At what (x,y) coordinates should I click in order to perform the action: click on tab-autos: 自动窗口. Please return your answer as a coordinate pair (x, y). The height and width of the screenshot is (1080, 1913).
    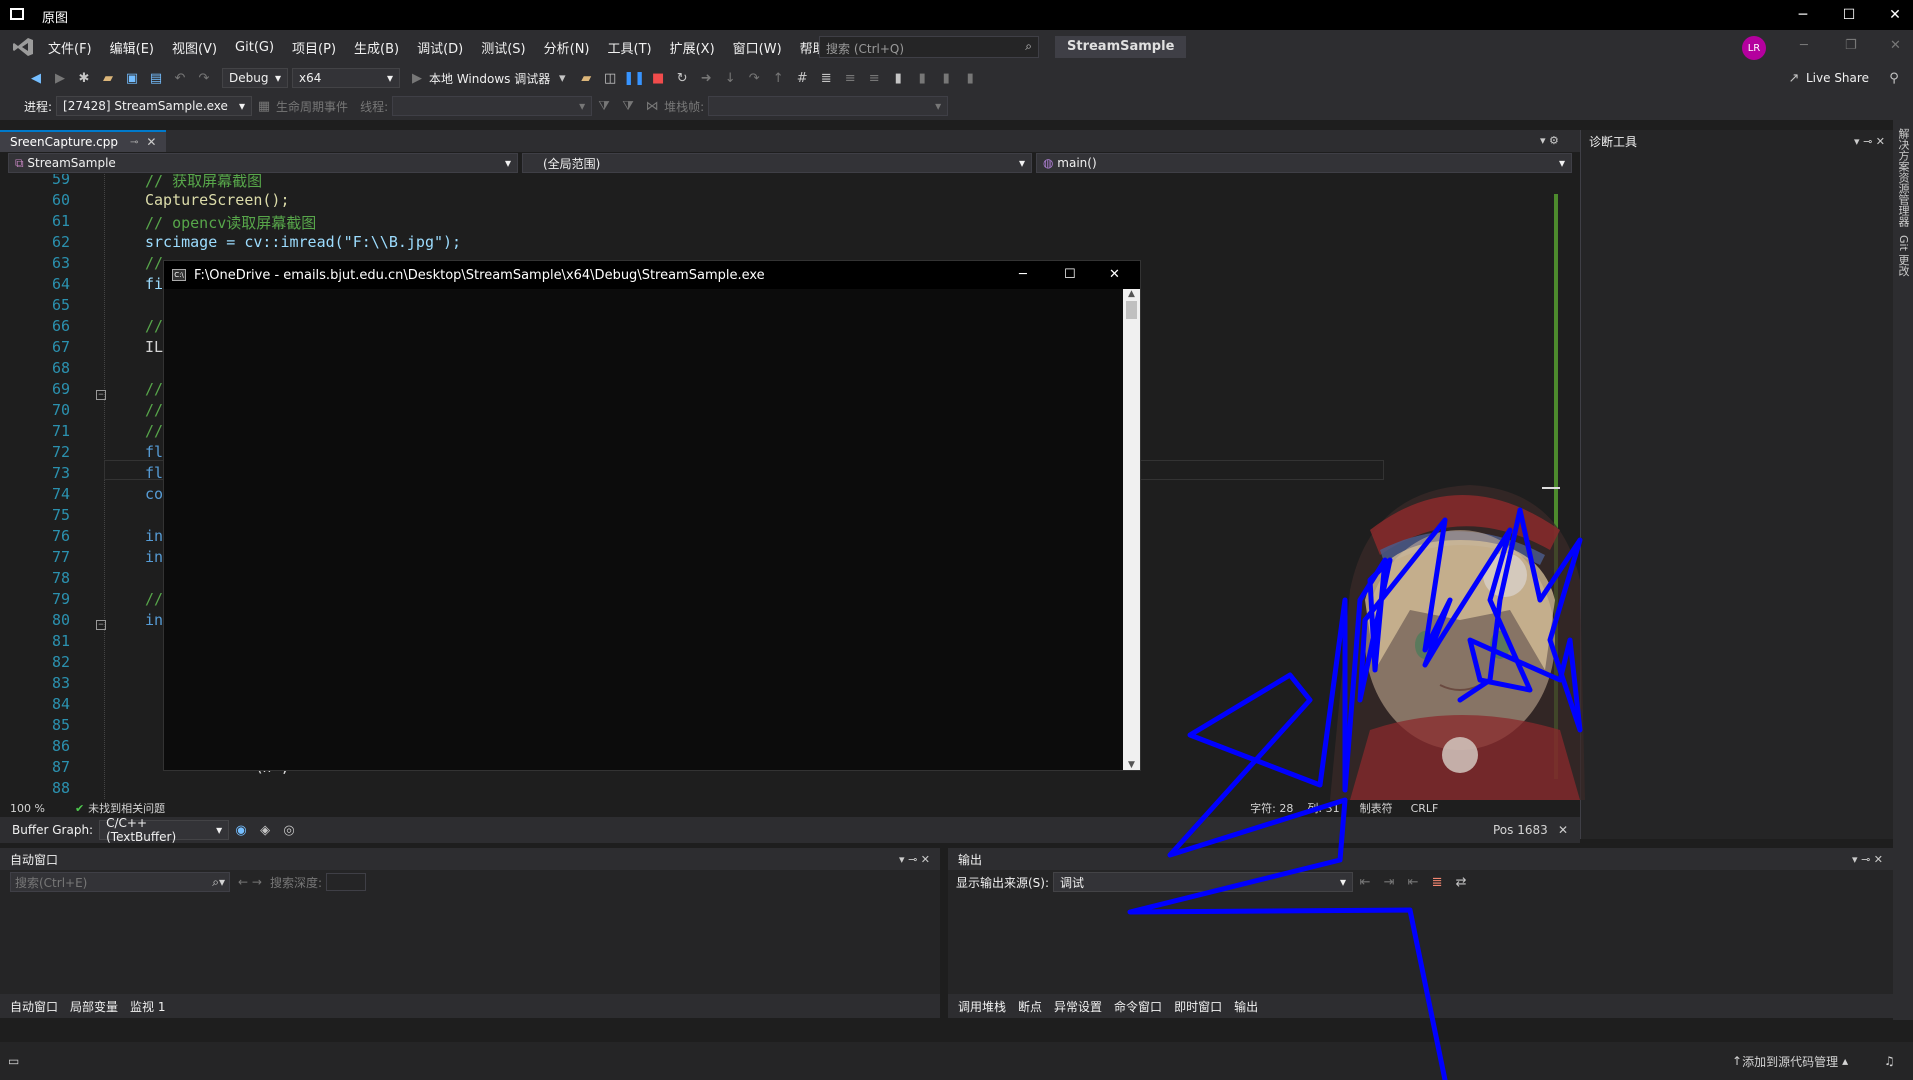
    Looking at the image, I should click on (34, 1006).